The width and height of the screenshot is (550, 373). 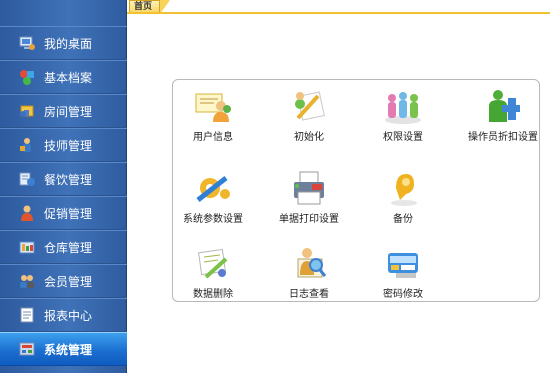 What do you see at coordinates (27, 213) in the screenshot?
I see `promotion-icon` at bounding box center [27, 213].